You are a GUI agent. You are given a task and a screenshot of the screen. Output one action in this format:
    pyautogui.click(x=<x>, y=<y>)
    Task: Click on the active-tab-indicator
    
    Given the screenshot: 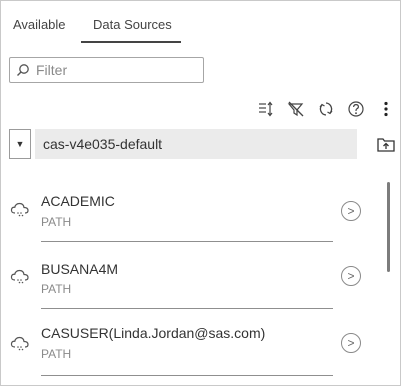 What is the action you would take?
    pyautogui.click(x=131, y=42)
    